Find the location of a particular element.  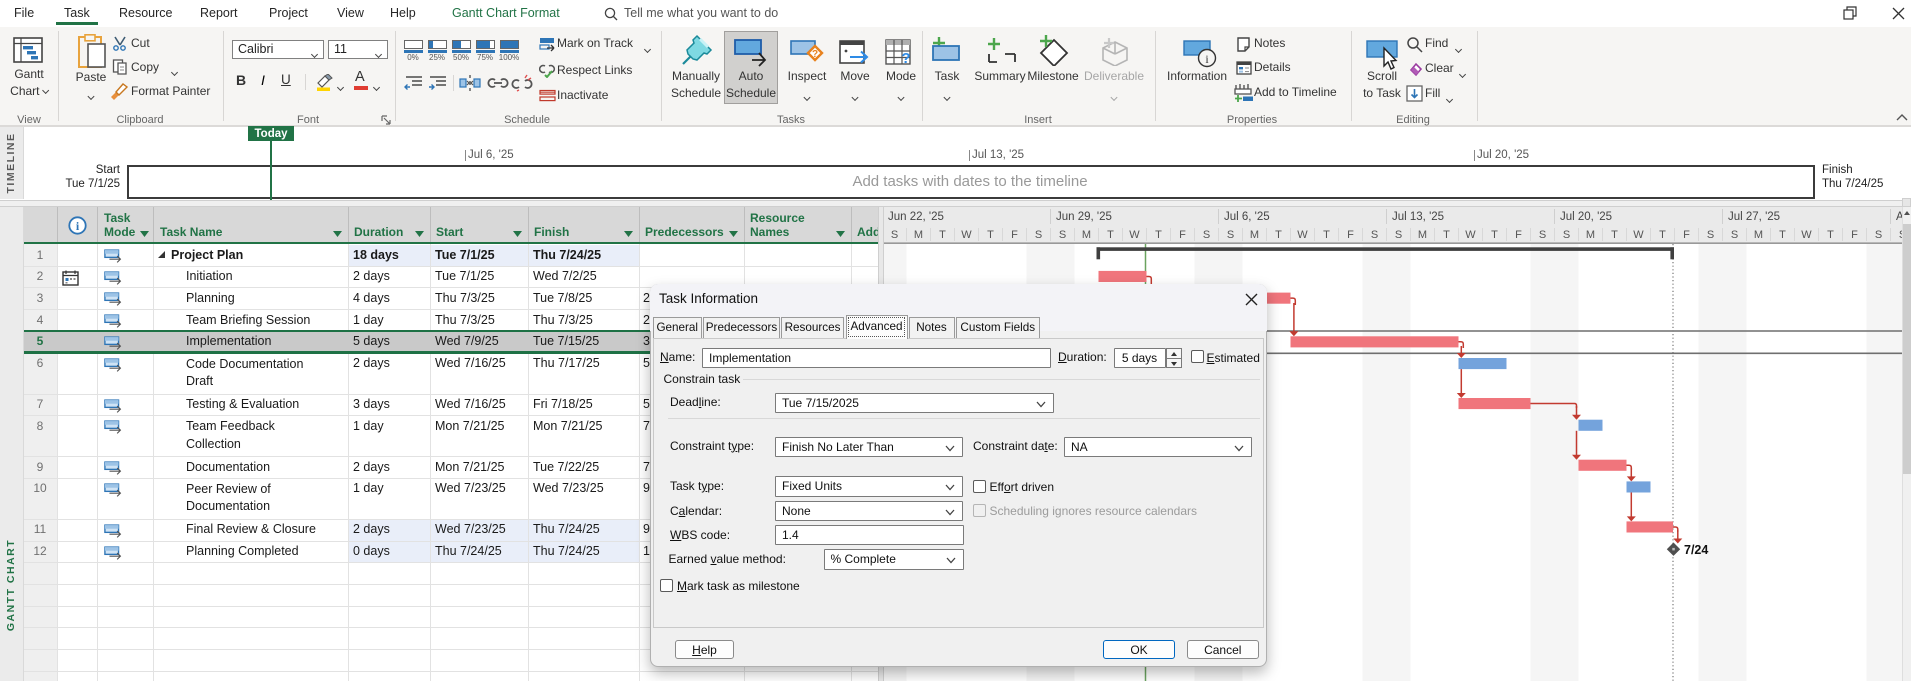

svg-text: Jul 27, '25 is located at coordinates (1754, 217).